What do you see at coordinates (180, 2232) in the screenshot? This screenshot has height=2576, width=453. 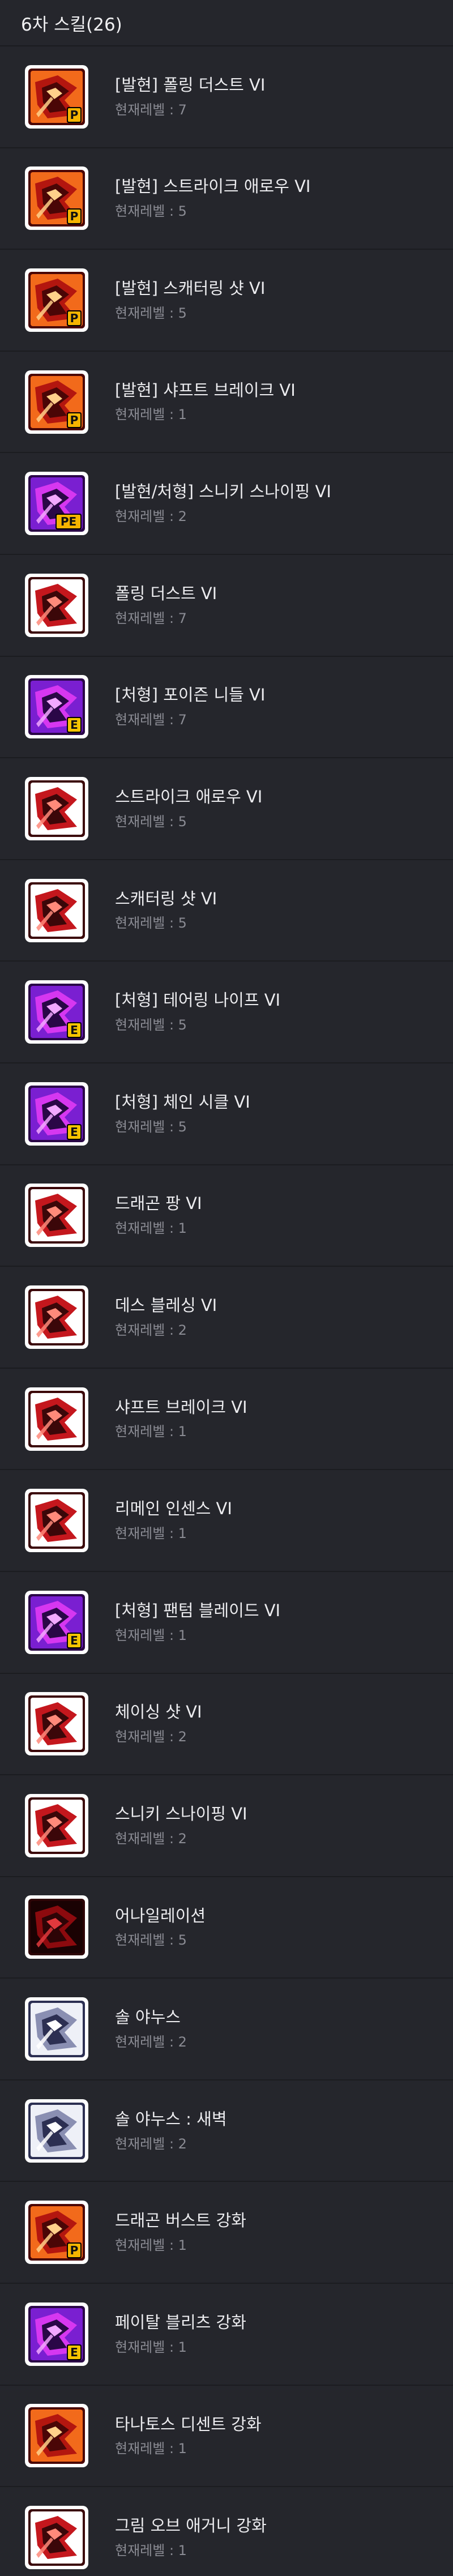 I see `skill-info: 드래곤 버스트 강화 현재레벨 : 1` at bounding box center [180, 2232].